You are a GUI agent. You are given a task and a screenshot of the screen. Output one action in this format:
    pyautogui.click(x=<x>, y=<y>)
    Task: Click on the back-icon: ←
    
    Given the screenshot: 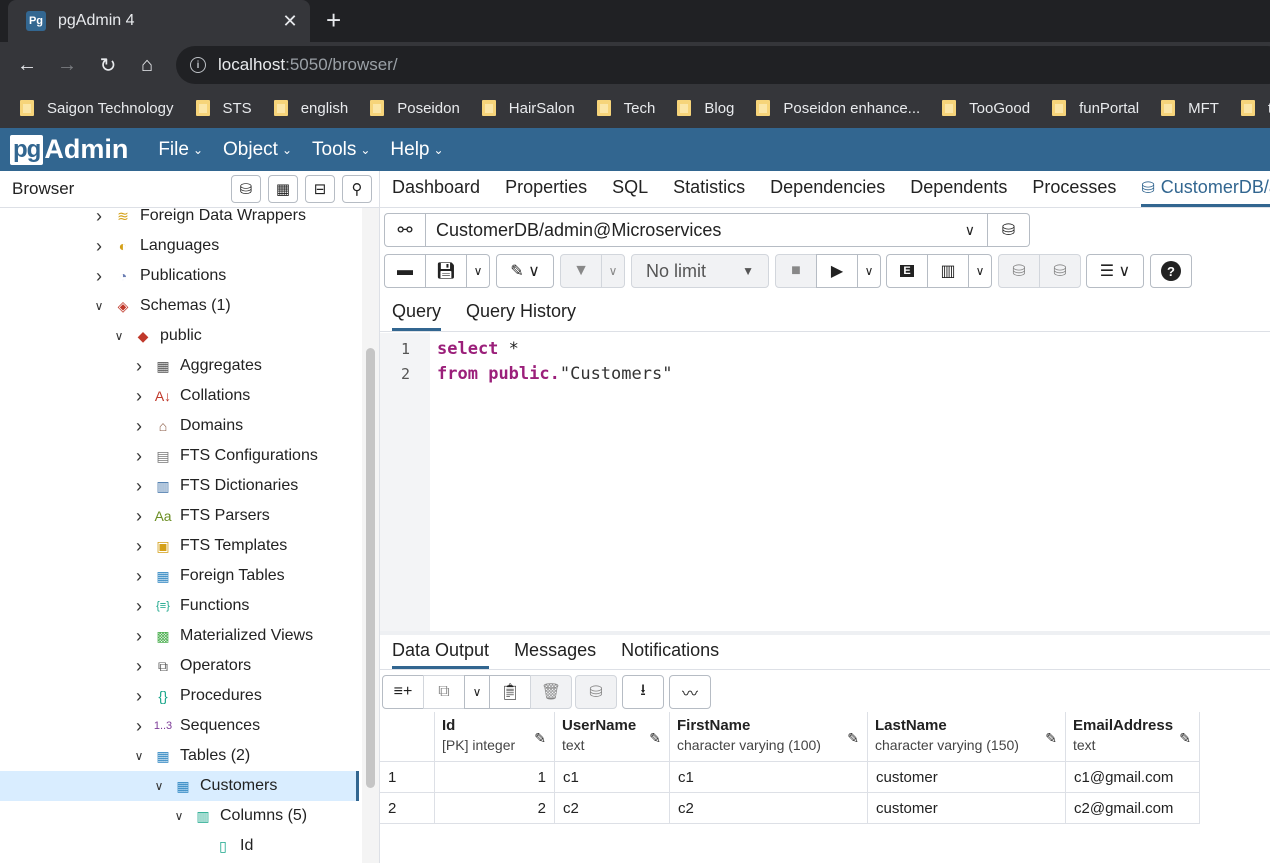 What is the action you would take?
    pyautogui.click(x=27, y=65)
    